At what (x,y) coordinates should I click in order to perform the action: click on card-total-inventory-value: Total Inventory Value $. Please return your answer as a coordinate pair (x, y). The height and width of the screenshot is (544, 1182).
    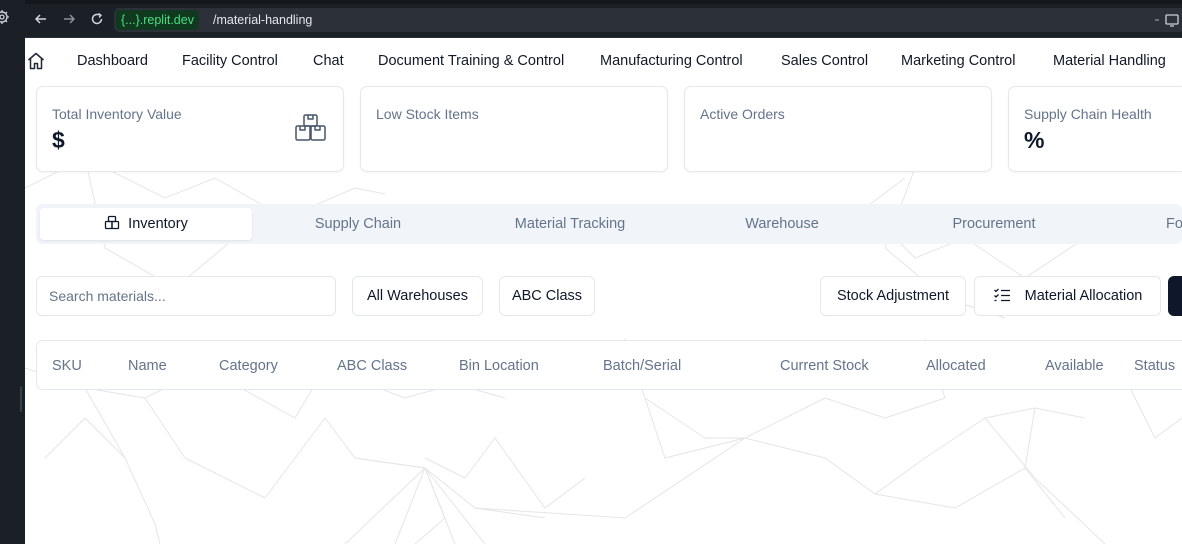
    Looking at the image, I should click on (190, 129).